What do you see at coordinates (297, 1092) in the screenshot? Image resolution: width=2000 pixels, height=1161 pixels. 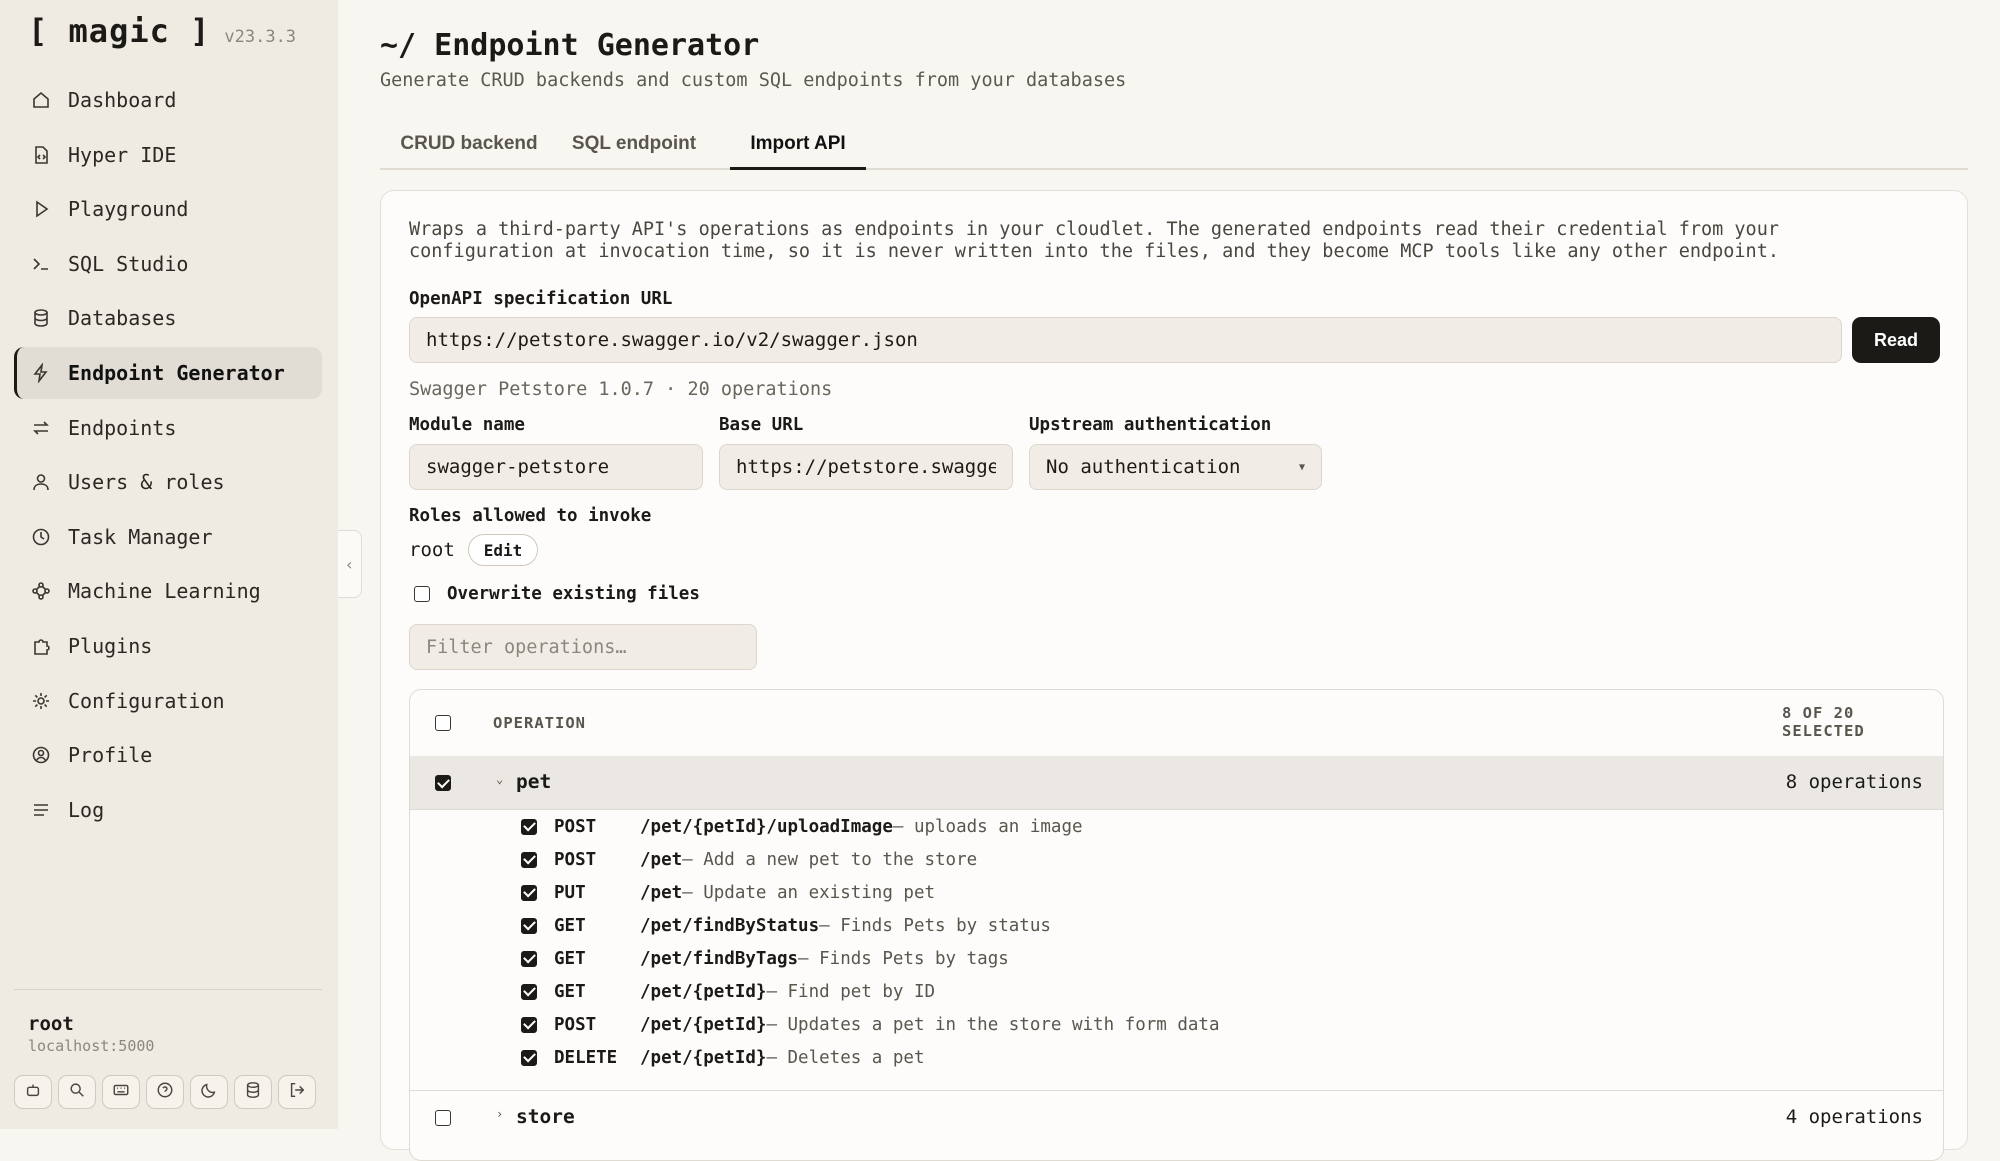 I see `logout-button` at bounding box center [297, 1092].